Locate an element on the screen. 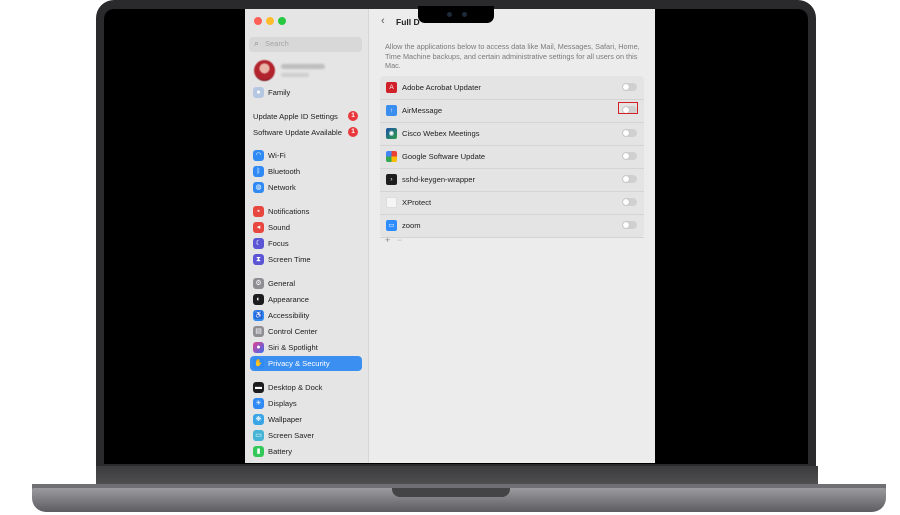 This screenshot has height=515, width=900. control-center-icon: ▤ is located at coordinates (258, 331).